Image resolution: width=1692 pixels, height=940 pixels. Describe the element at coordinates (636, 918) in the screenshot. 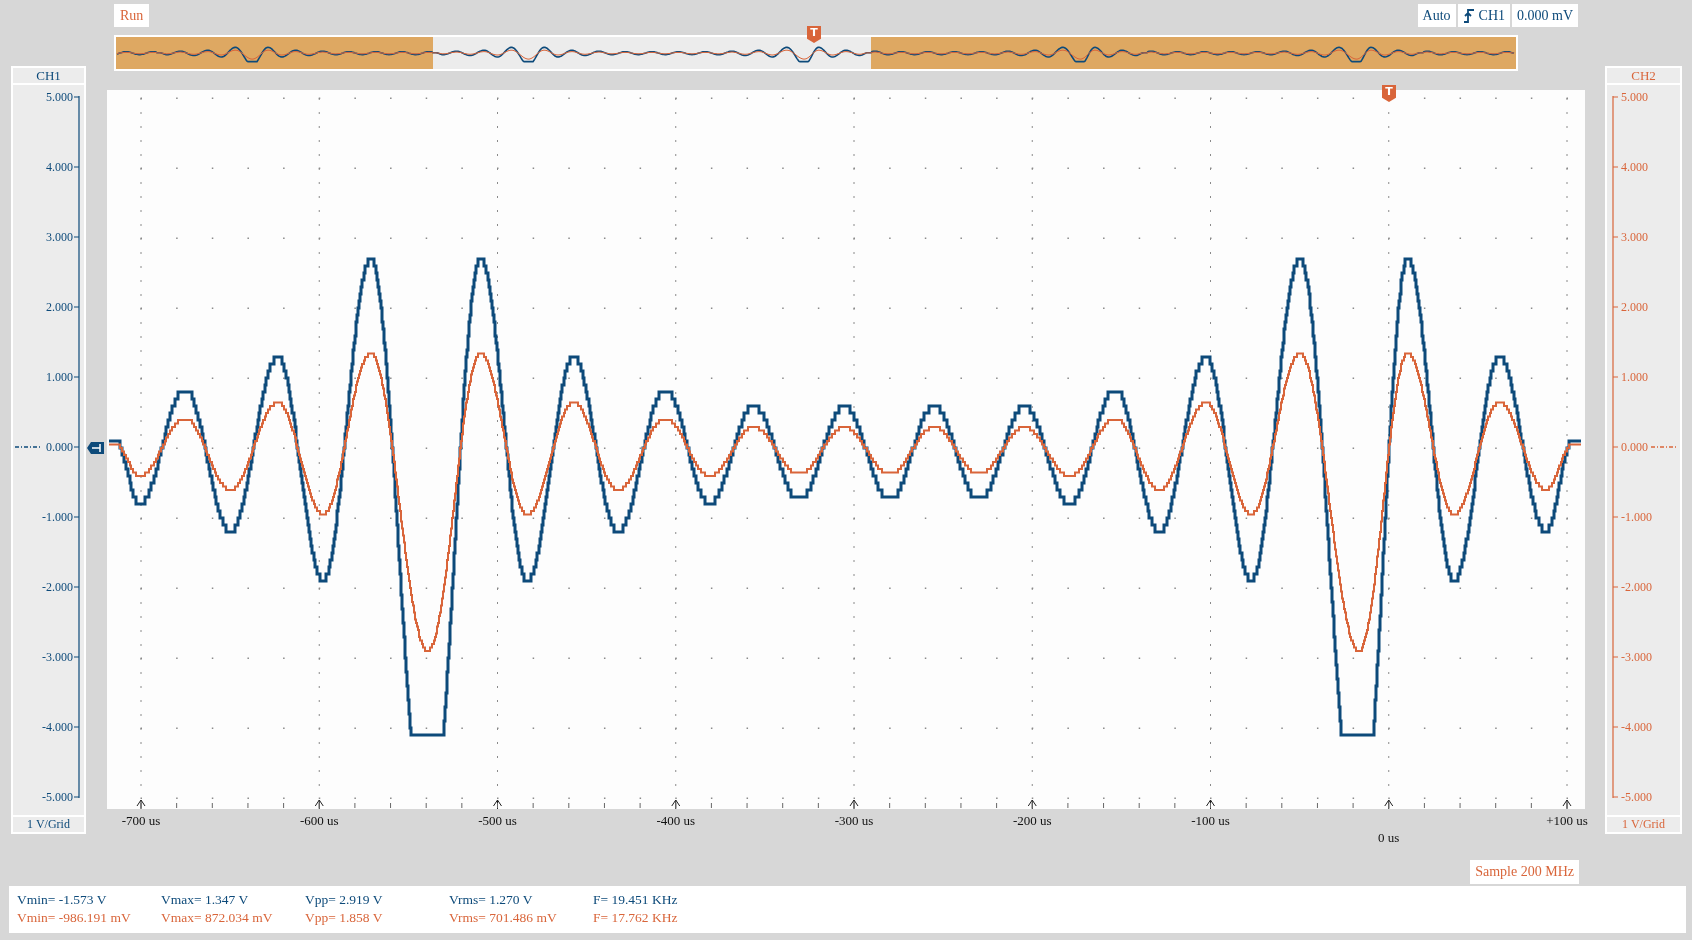

I see `measurement-value: F= 17.762 KHz` at that location.